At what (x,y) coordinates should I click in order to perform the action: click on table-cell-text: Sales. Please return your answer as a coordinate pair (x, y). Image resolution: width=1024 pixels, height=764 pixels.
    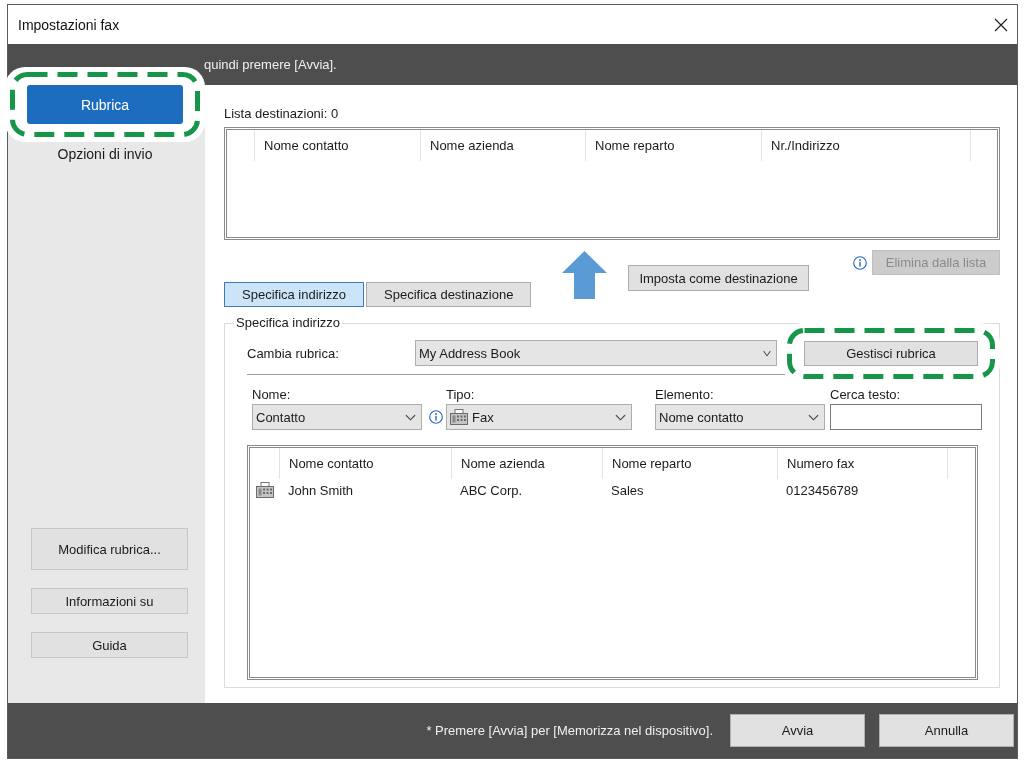
    Looking at the image, I should click on (627, 490).